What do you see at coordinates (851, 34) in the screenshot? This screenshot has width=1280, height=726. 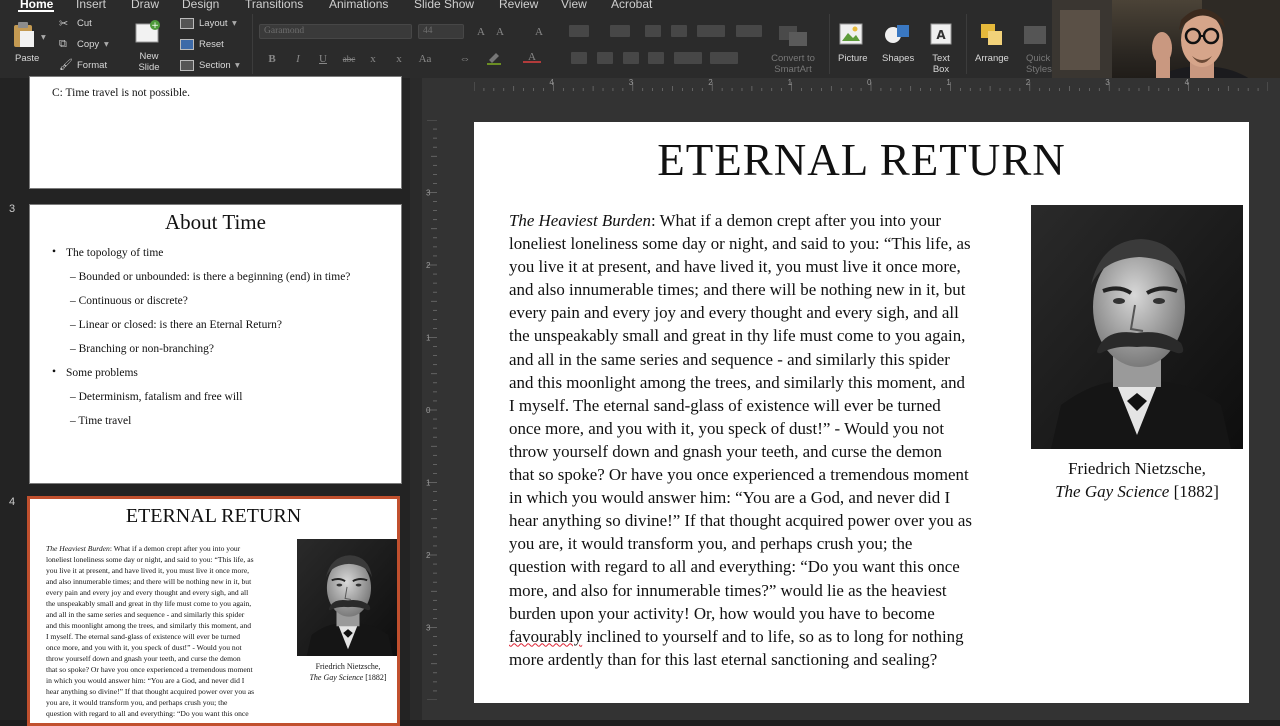 I see `picture-icon` at bounding box center [851, 34].